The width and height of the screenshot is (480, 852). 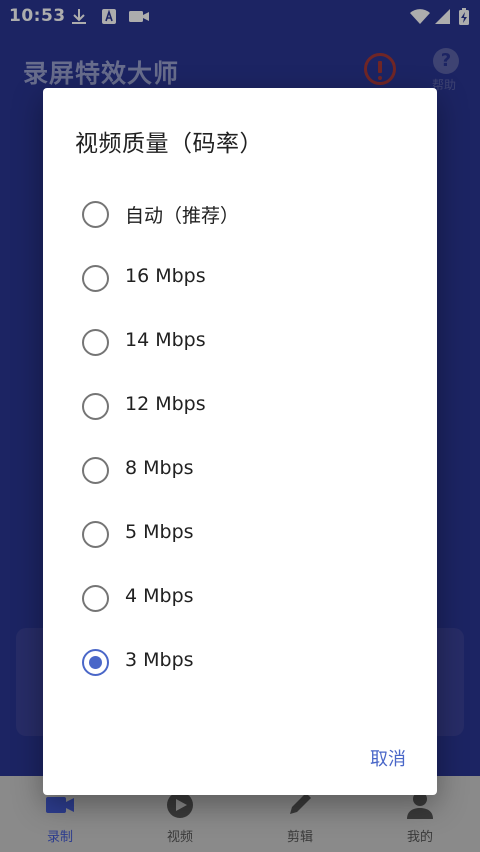 What do you see at coordinates (182, 216) in the screenshot?
I see `option-label: 自动（推荐）` at bounding box center [182, 216].